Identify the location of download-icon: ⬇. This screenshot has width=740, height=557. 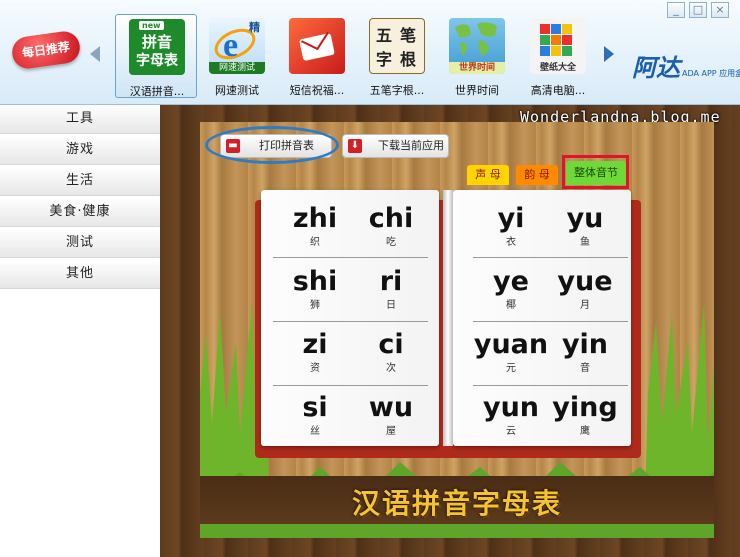
(355, 146).